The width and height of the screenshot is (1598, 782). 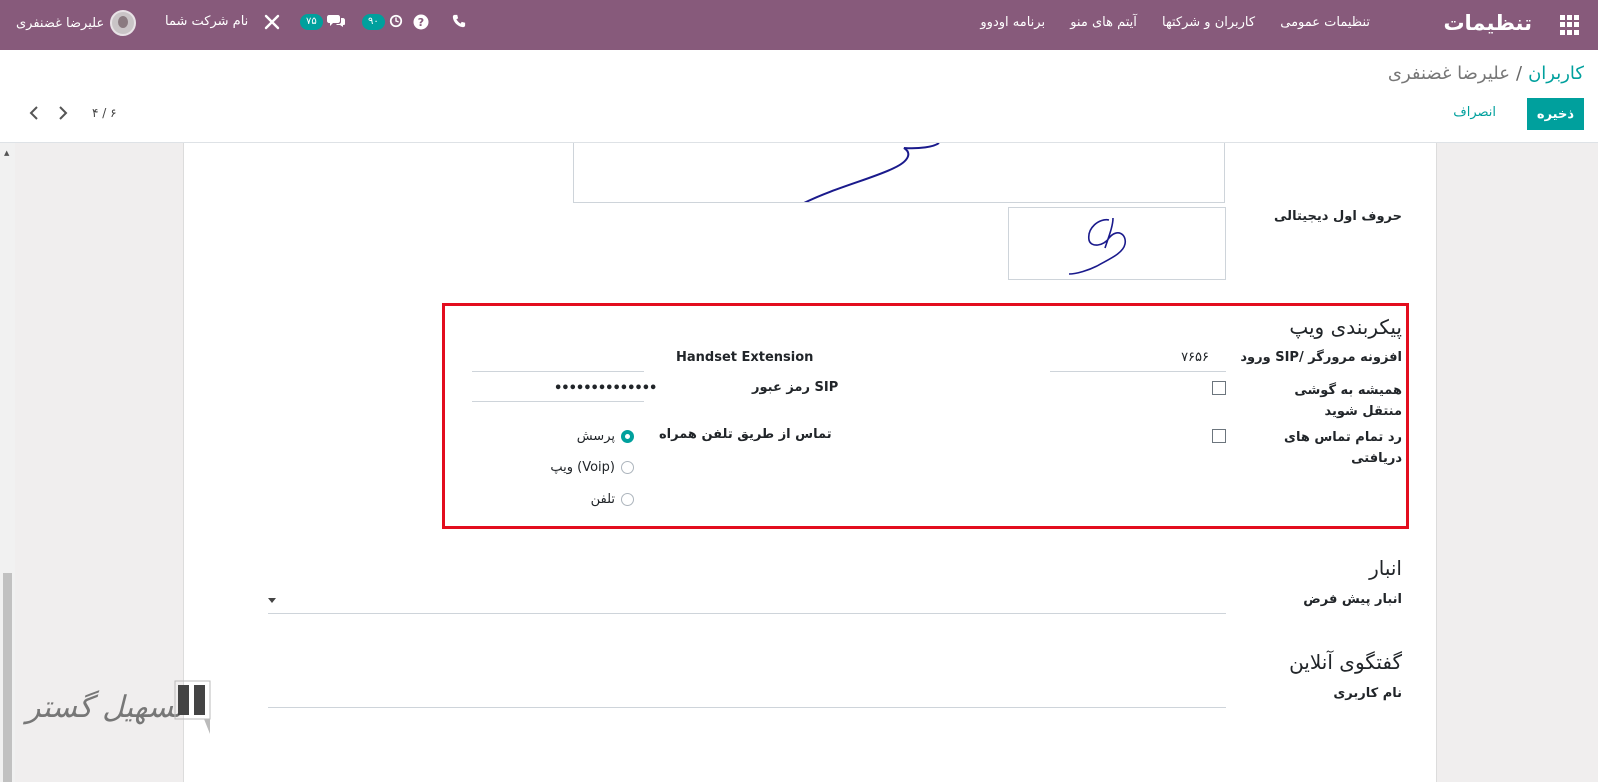 I want to click on watermark-text: تسهیل گستر, so click(x=104, y=707).